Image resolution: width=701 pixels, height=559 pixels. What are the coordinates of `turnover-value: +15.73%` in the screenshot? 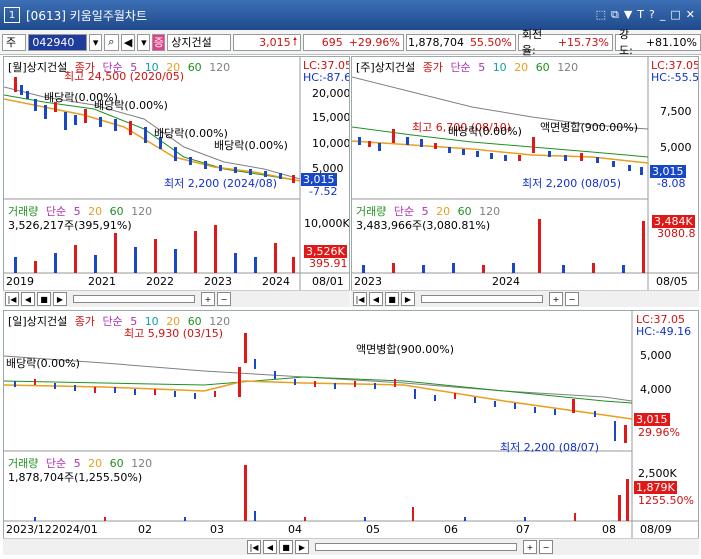 It's located at (583, 42).